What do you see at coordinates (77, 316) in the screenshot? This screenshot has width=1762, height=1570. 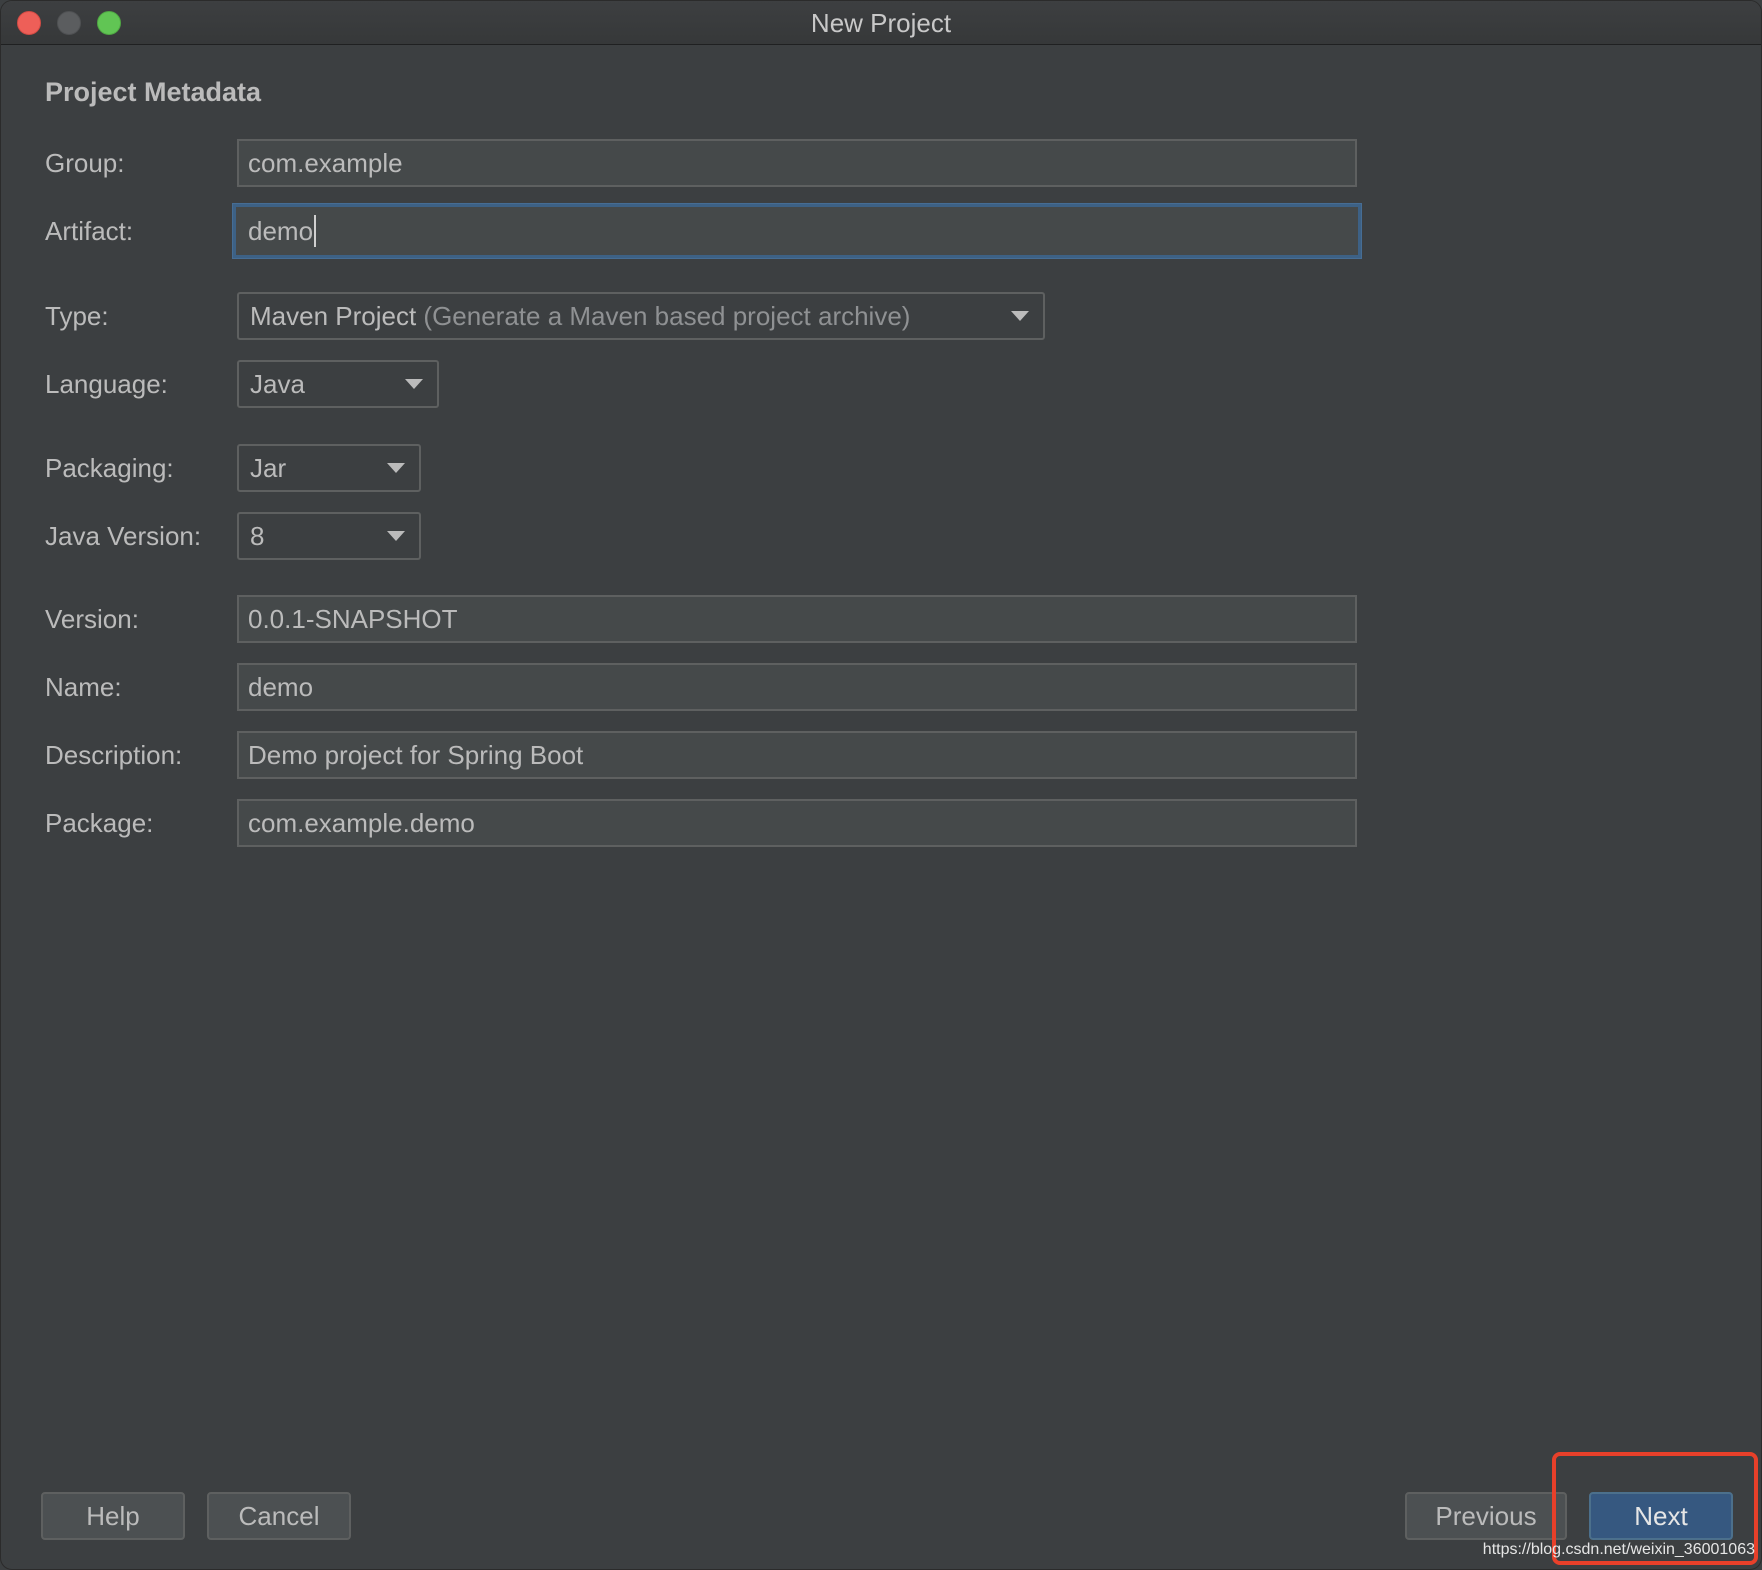 I see `type-label: Type:` at bounding box center [77, 316].